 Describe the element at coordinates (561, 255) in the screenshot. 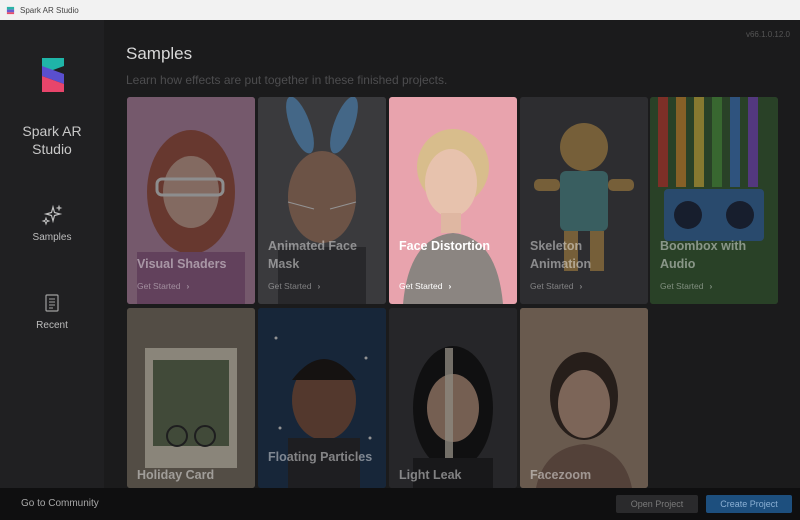

I see `card-title: Skeleton Animation` at that location.